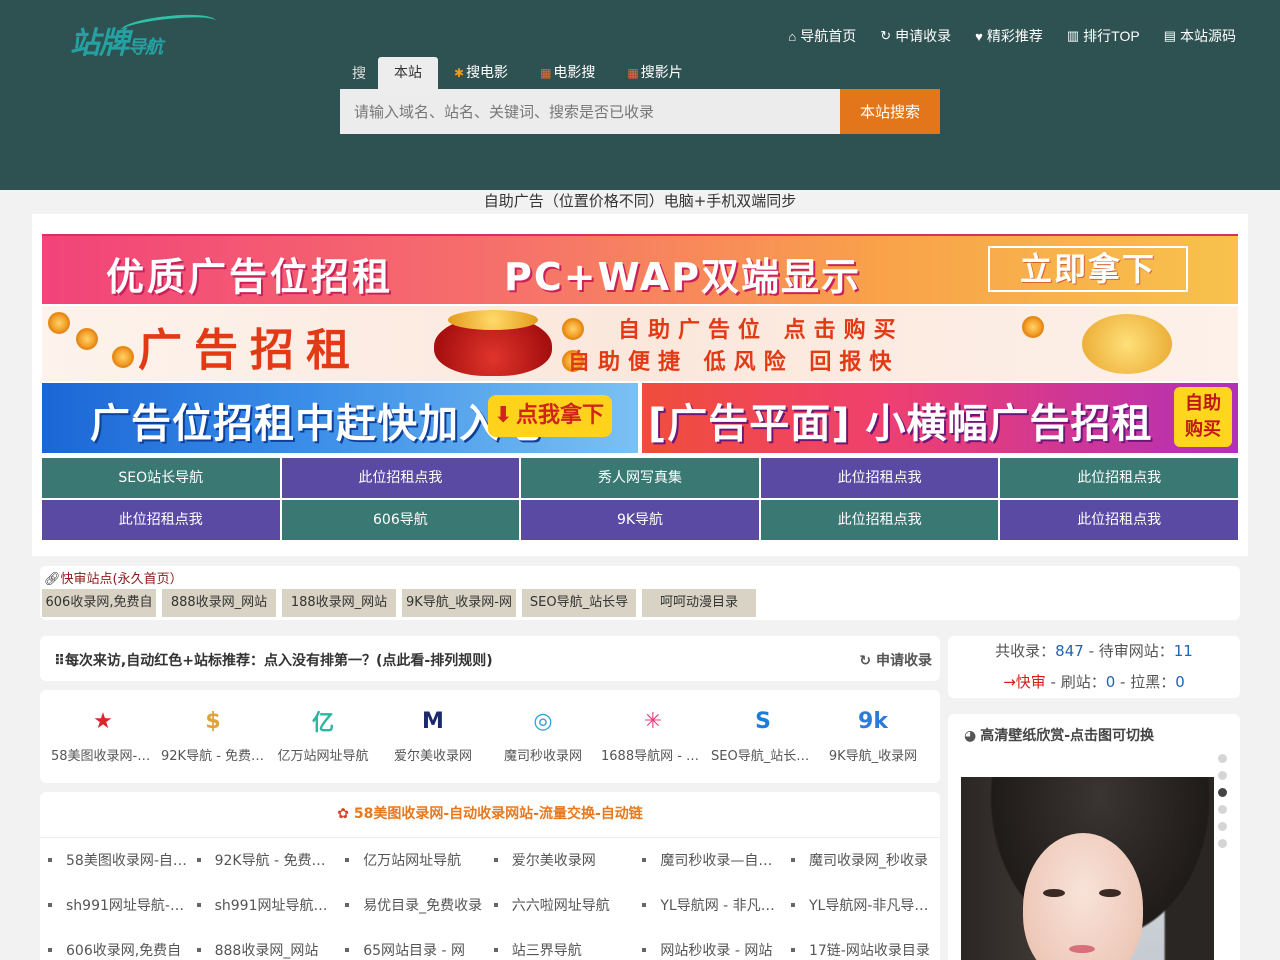  I want to click on list-item: 606收录网,免费自, so click(122, 946).